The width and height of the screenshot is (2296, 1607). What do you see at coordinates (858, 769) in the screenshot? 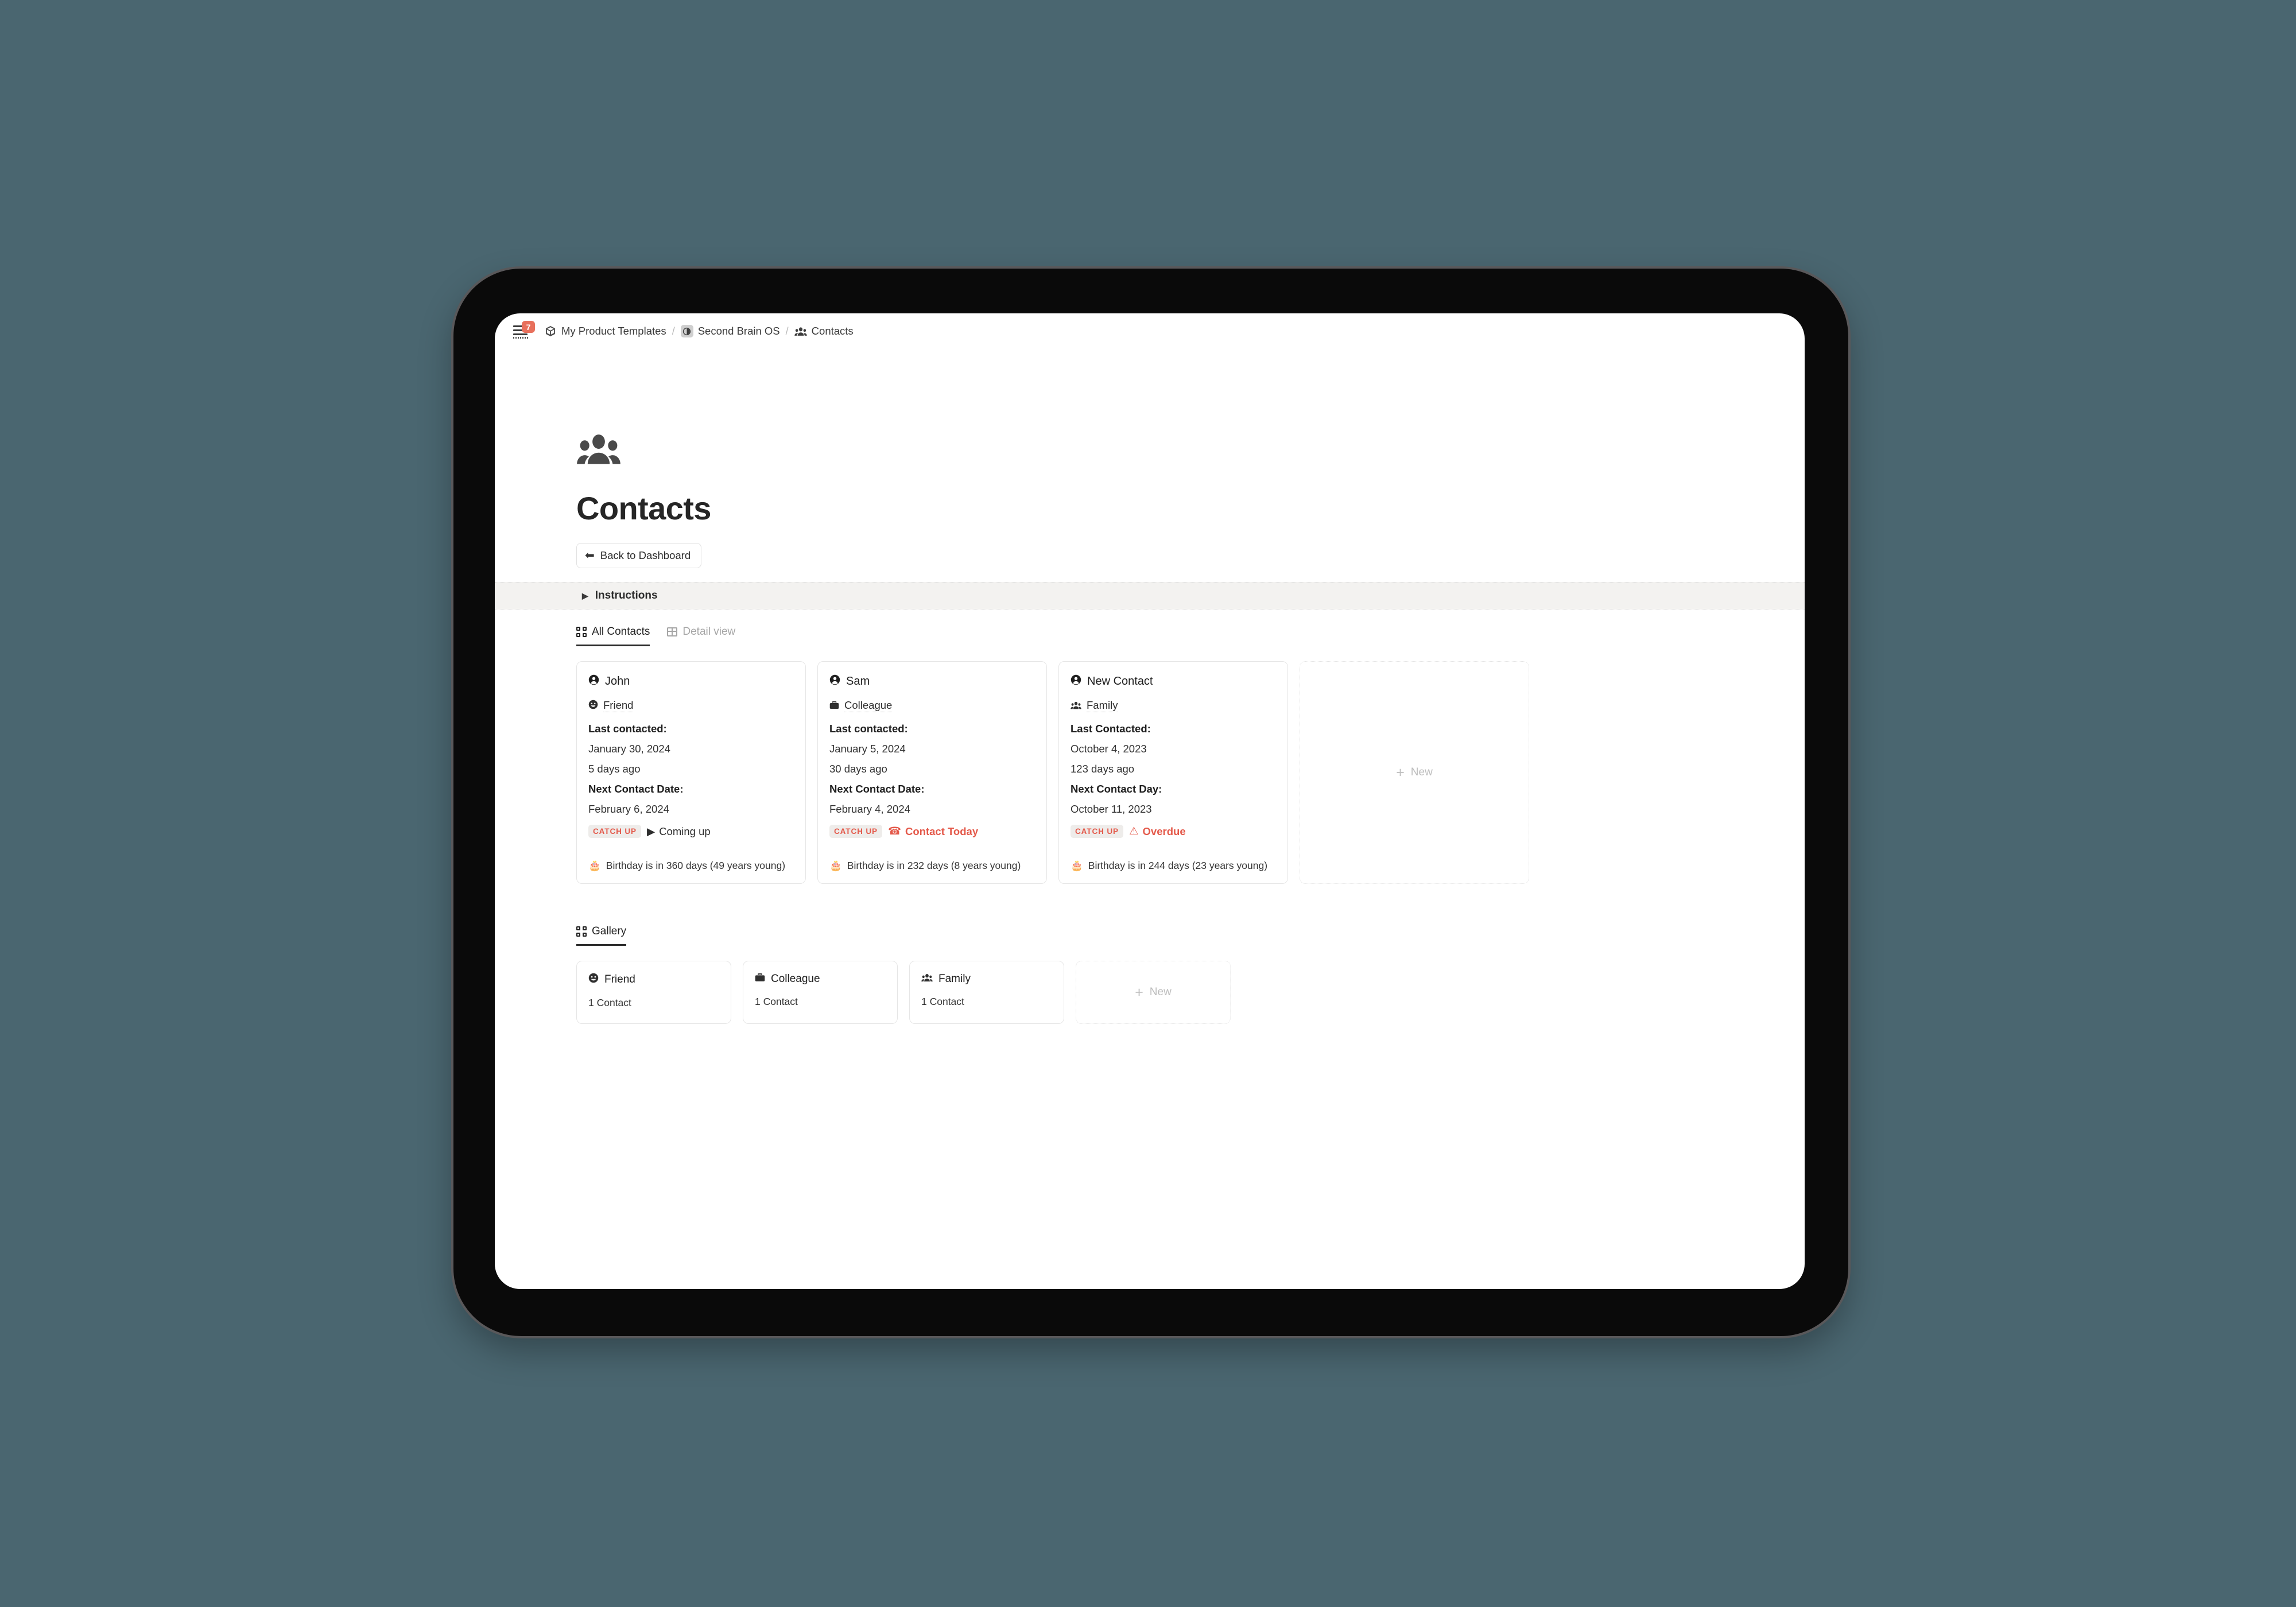
I see `last-contacted-relative: 30 days ago` at bounding box center [858, 769].